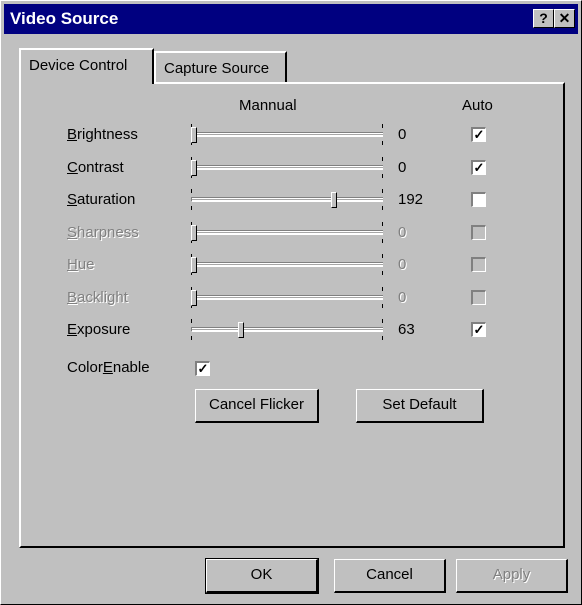 This screenshot has width=582, height=605. Describe the element at coordinates (478, 329) in the screenshot. I see `exposure-auto-checkbox: ✓` at that location.